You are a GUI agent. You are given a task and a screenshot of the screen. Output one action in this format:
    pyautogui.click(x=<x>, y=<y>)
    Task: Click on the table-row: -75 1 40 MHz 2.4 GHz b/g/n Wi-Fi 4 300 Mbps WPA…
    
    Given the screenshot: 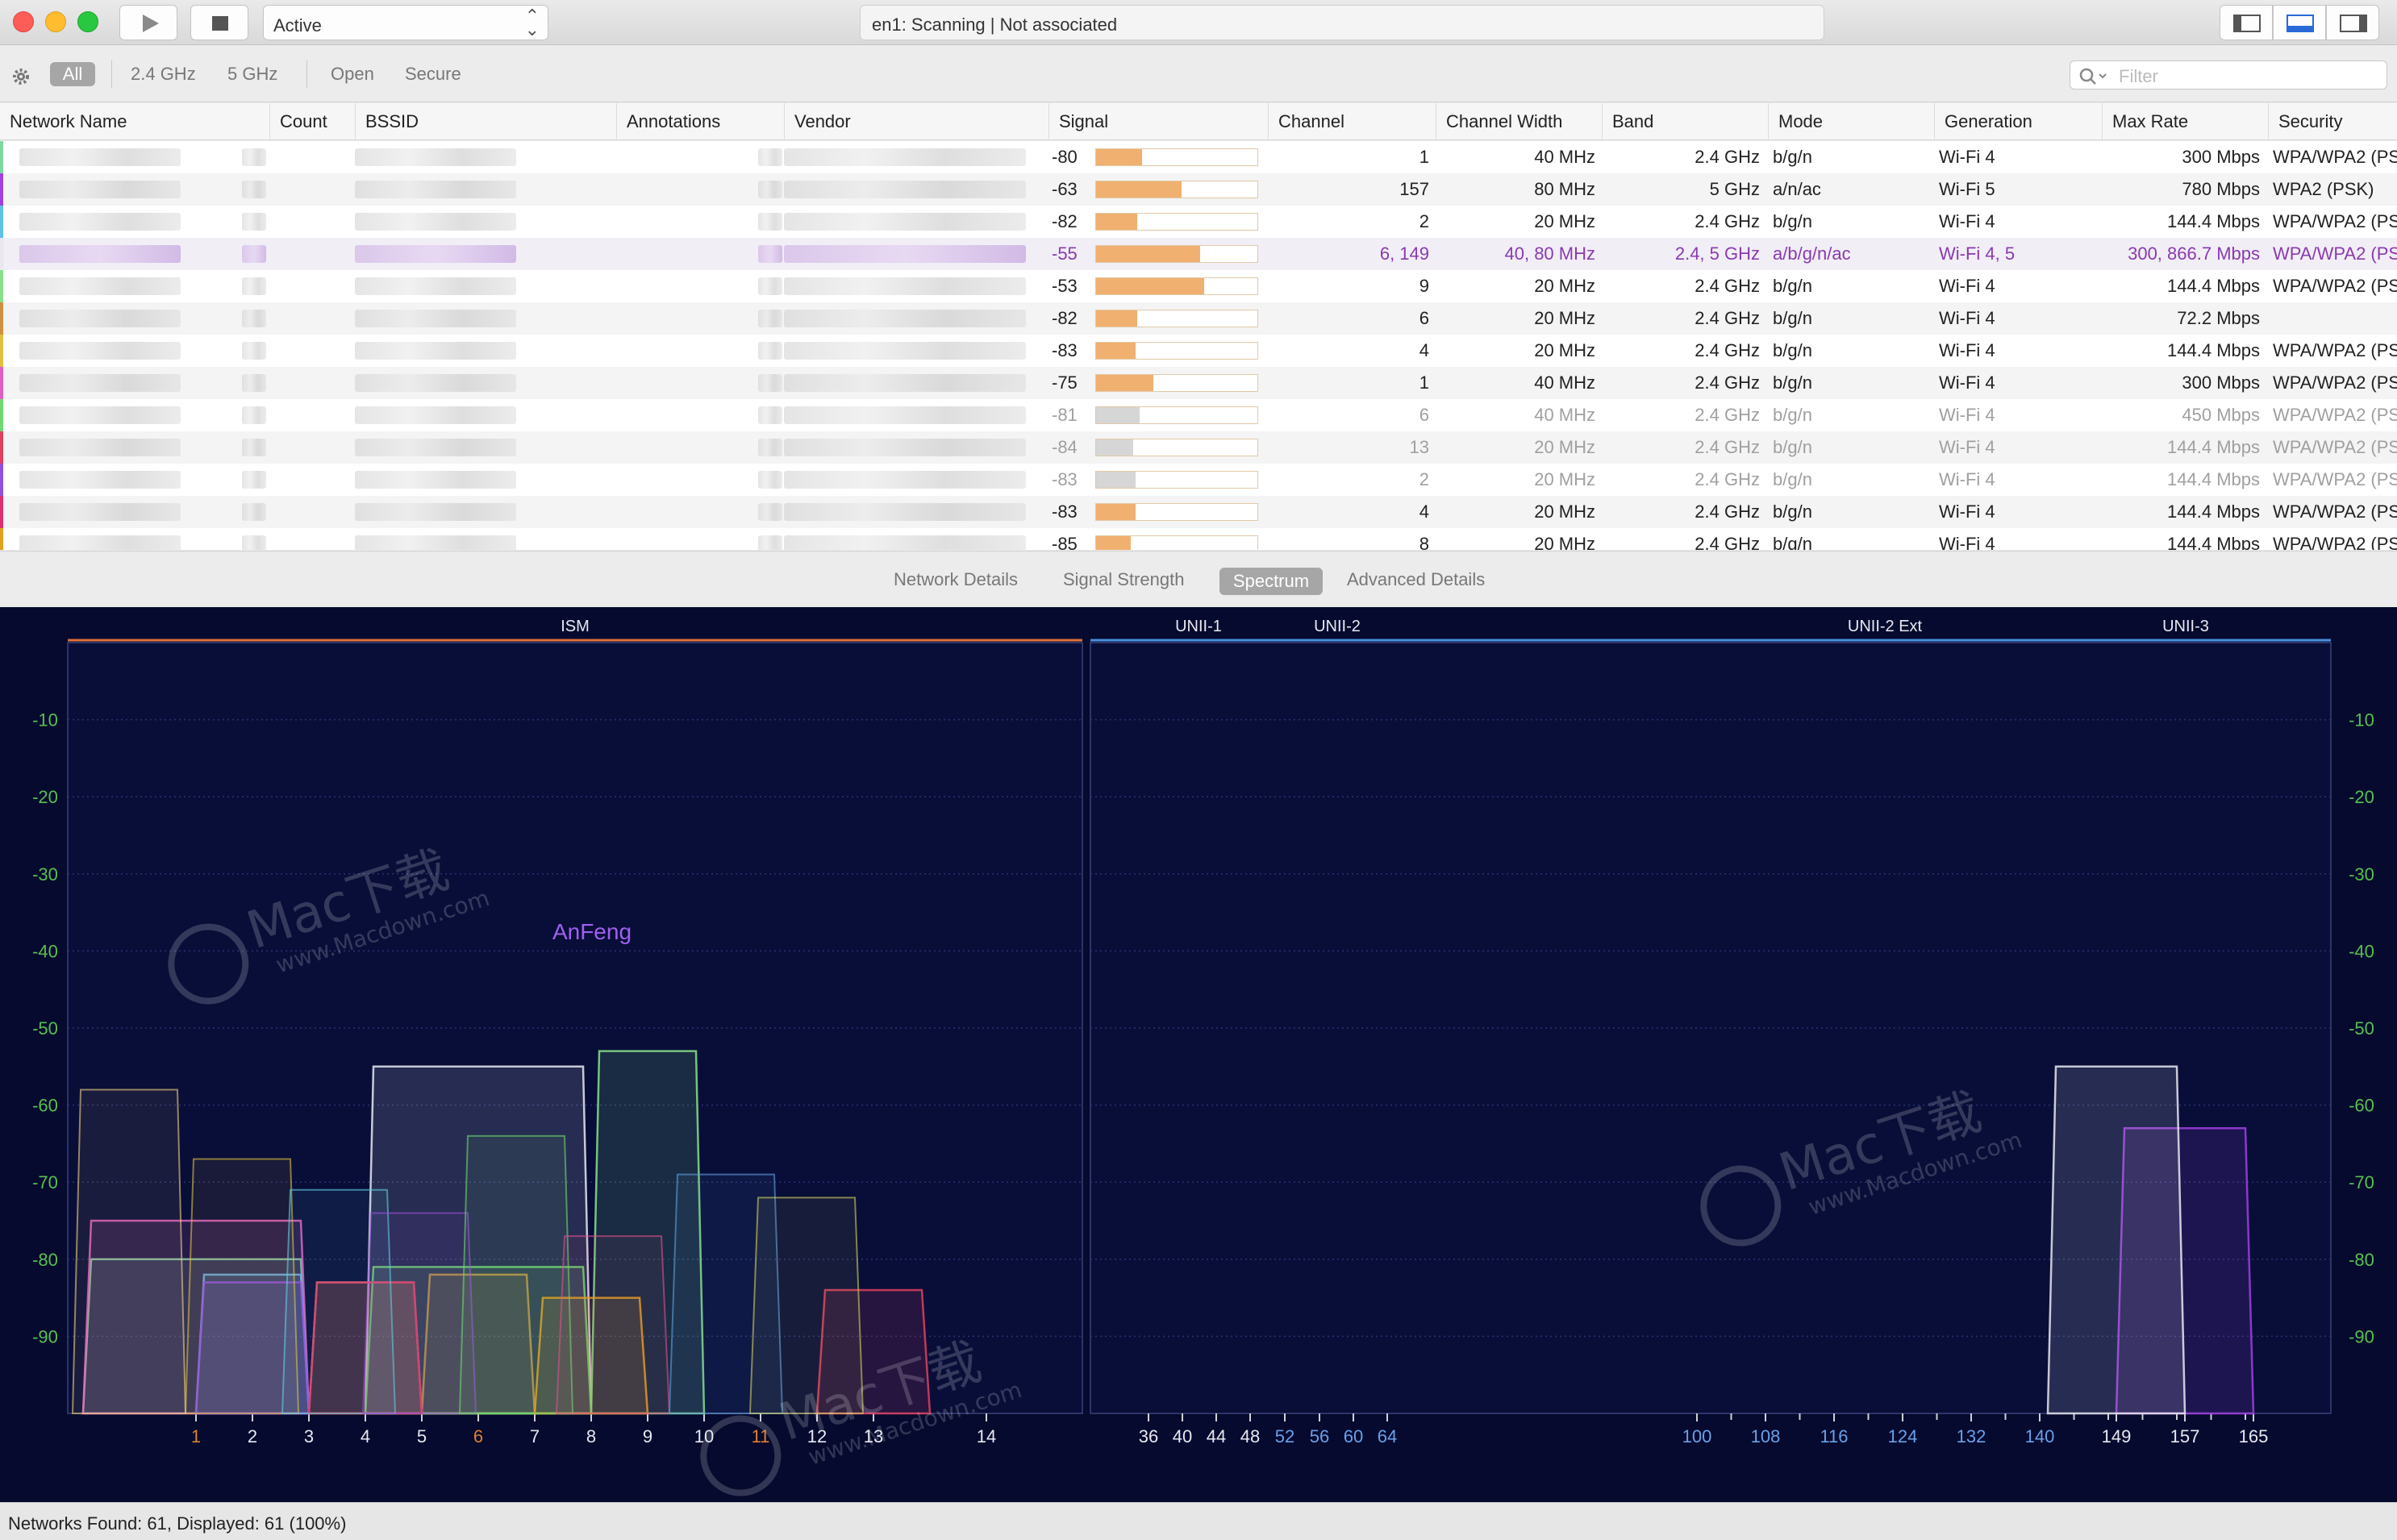 What is the action you would take?
    pyautogui.click(x=1198, y=383)
    